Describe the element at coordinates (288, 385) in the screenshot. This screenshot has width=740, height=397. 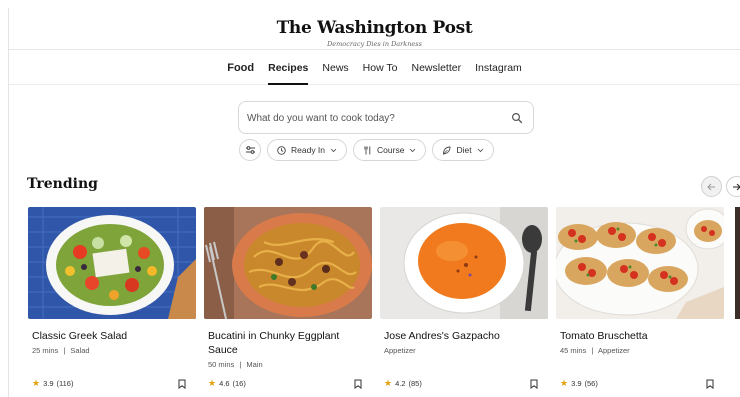
I see `card-footer: ★ 4.6 (16)` at that location.